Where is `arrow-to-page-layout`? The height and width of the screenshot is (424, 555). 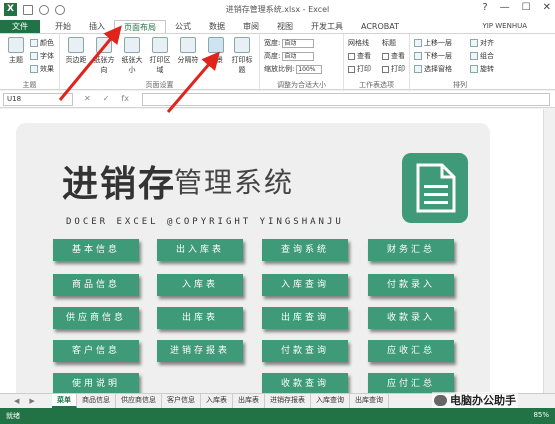
arrow-to-page-layout is located at coordinates (90, 63).